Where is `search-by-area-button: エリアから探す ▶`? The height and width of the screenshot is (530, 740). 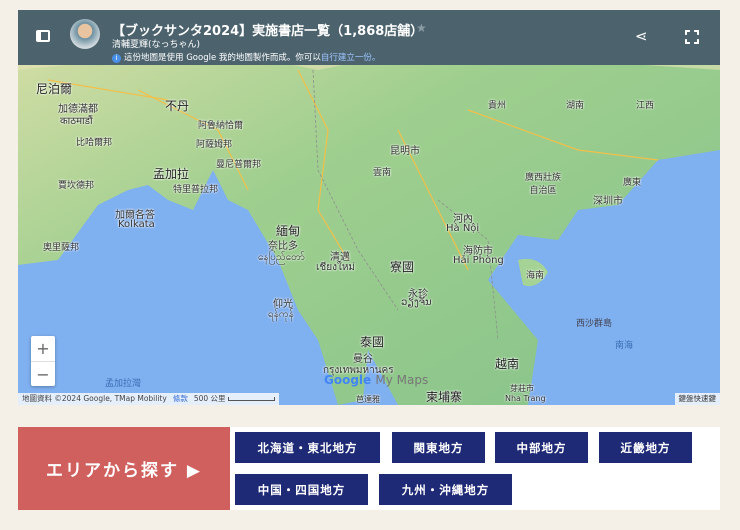
search-by-area-button: エリアから探す ▶ is located at coordinates (124, 468).